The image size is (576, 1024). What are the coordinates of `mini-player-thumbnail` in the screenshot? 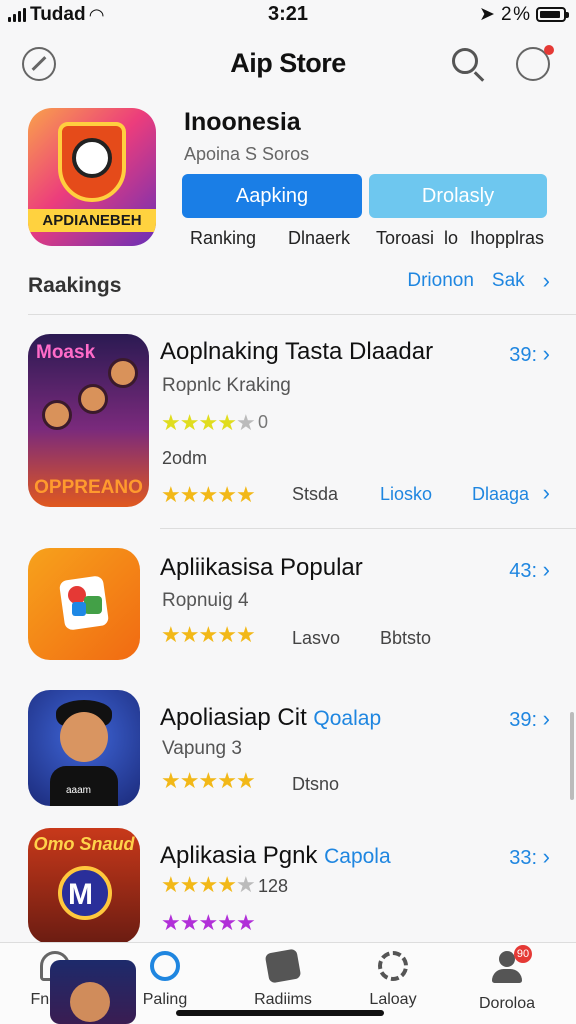 It's located at (93, 992).